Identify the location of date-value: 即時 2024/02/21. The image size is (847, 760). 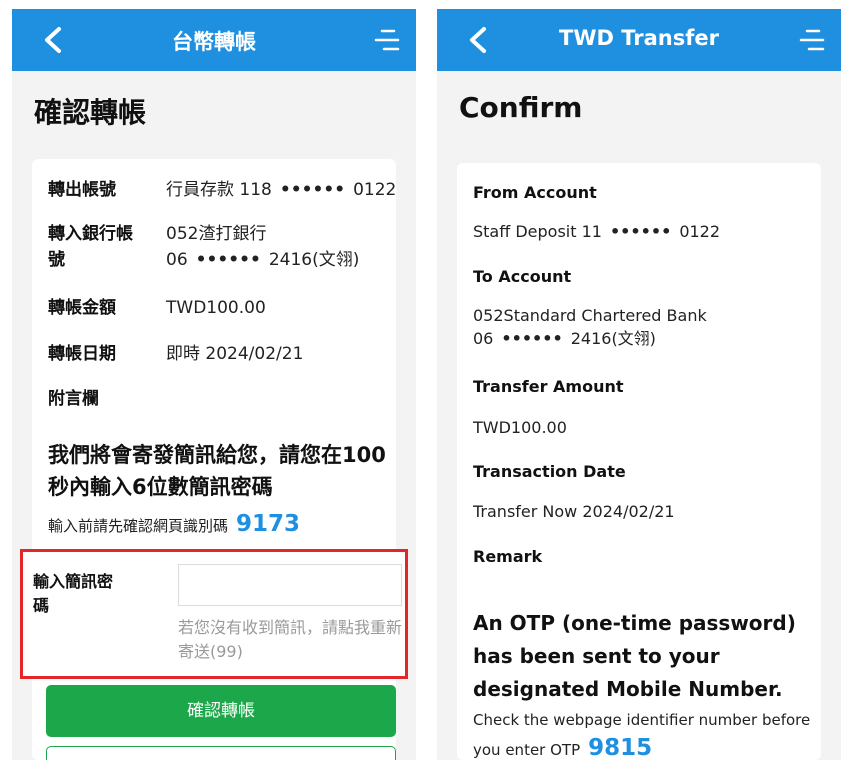
(235, 354).